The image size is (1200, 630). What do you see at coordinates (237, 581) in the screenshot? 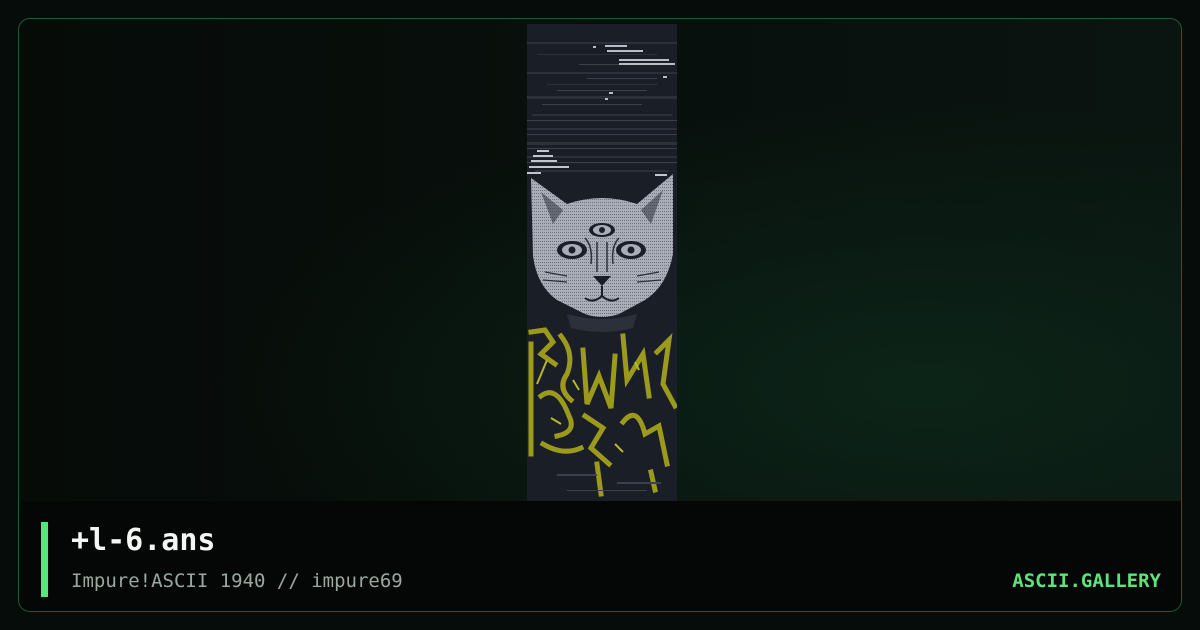
I see `artwork-pack-and-artist: Impure!ASCII 1940 // impure69` at bounding box center [237, 581].